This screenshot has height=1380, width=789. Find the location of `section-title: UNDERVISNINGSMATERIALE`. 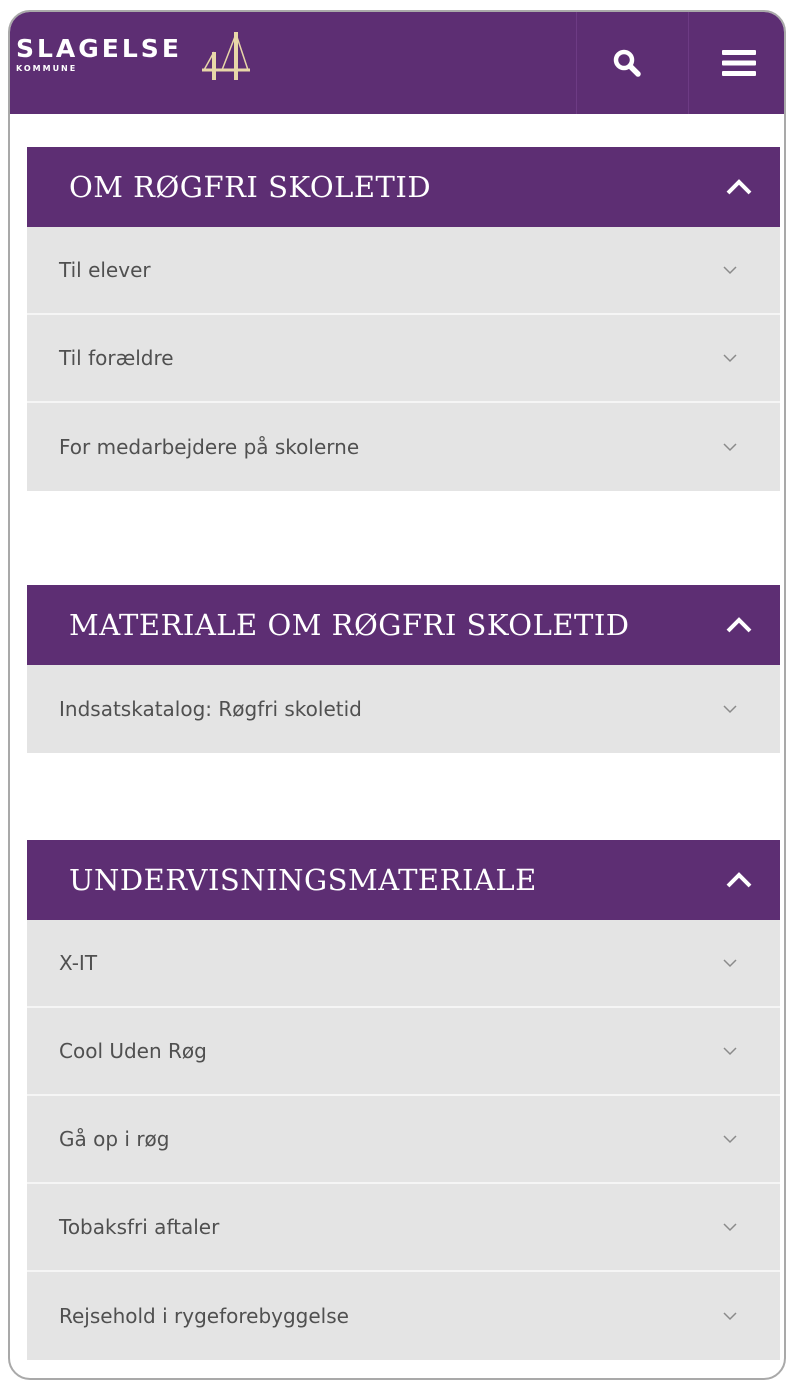

section-title: UNDERVISNINGSMATERIALE is located at coordinates (303, 880).